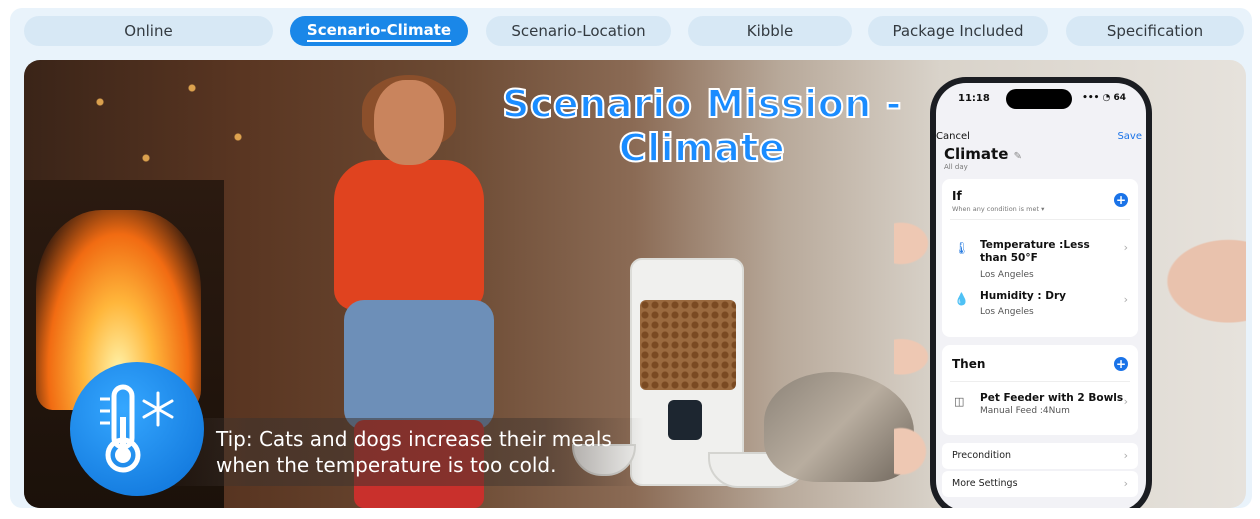  What do you see at coordinates (969, 364) in the screenshot?
I see `then-heading: Then` at bounding box center [969, 364].